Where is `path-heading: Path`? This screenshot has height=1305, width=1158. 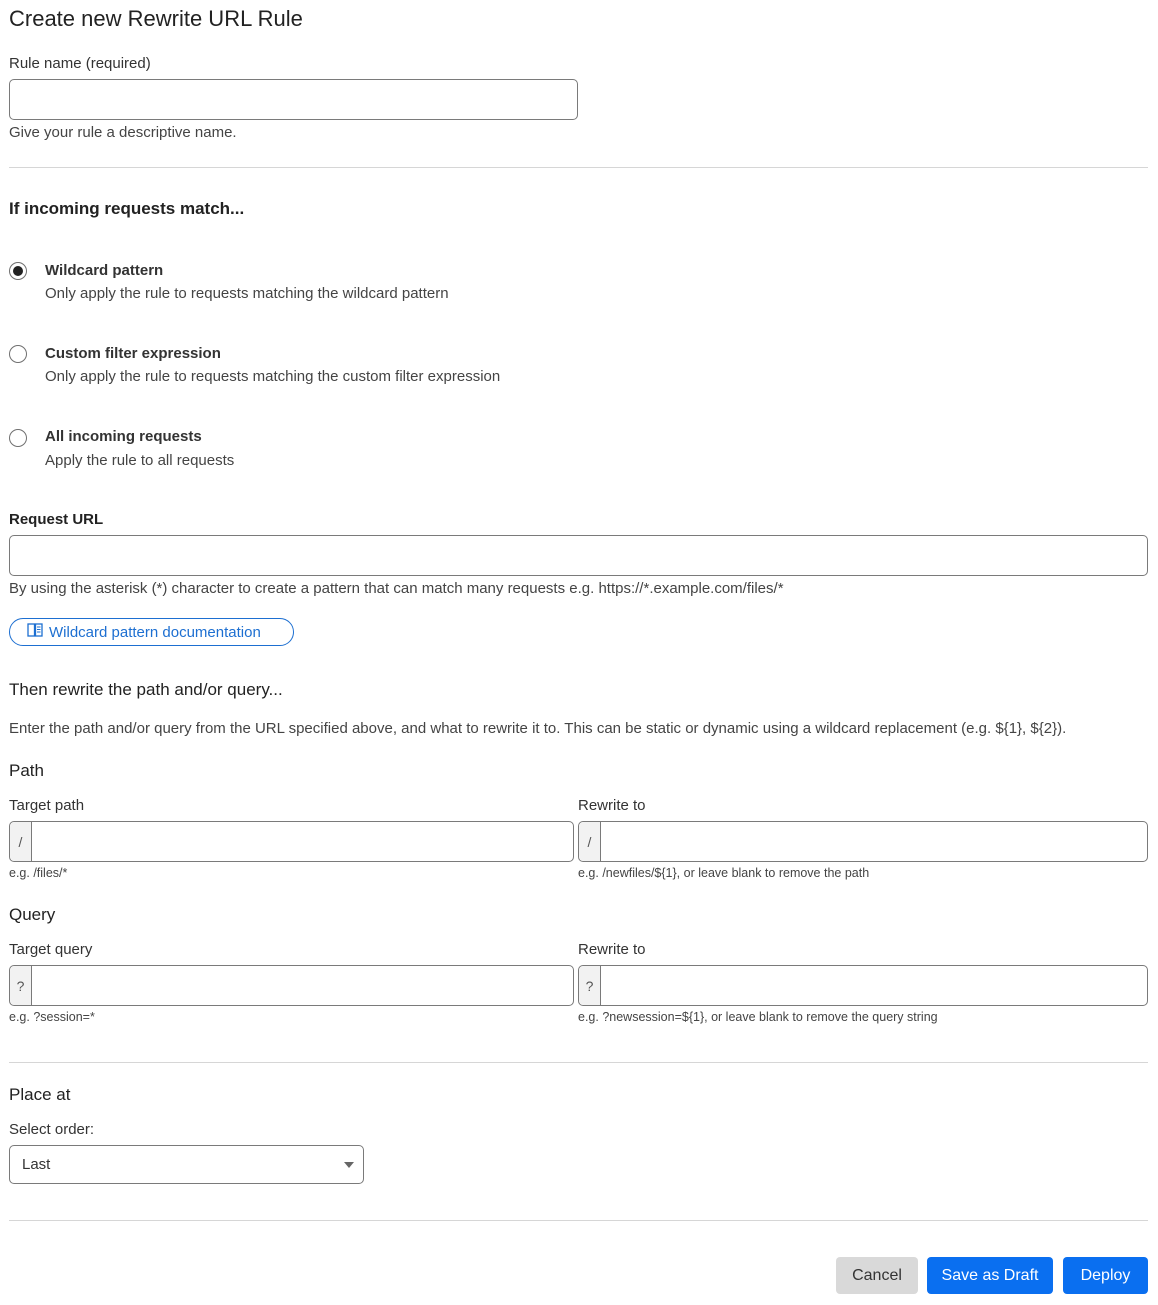 path-heading: Path is located at coordinates (26, 770).